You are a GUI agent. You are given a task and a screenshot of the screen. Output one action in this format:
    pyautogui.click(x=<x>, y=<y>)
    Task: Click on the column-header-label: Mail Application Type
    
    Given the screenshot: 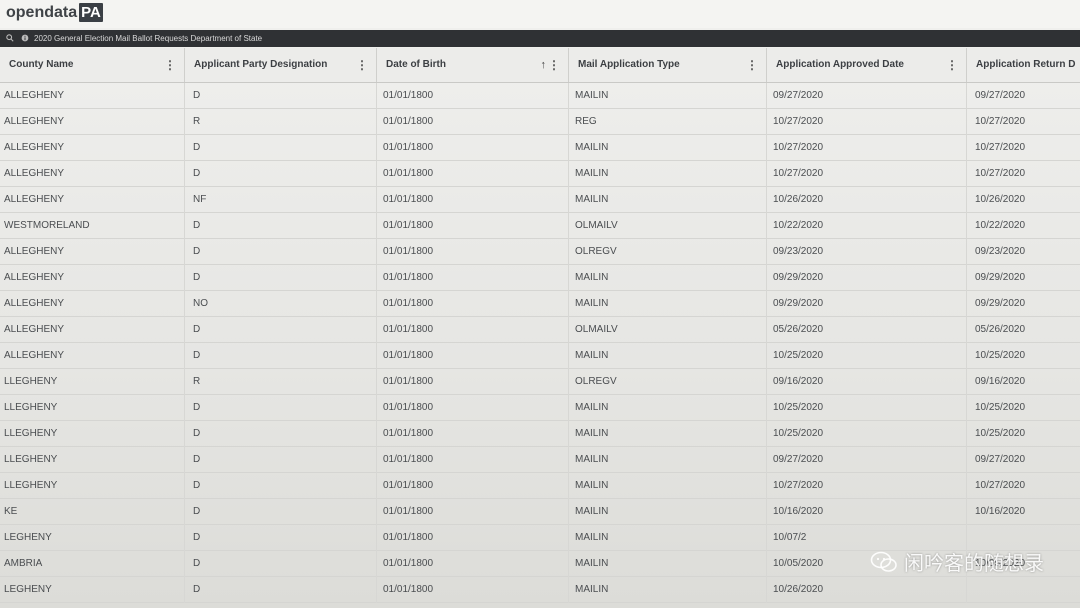 What is the action you would take?
    pyautogui.click(x=629, y=64)
    